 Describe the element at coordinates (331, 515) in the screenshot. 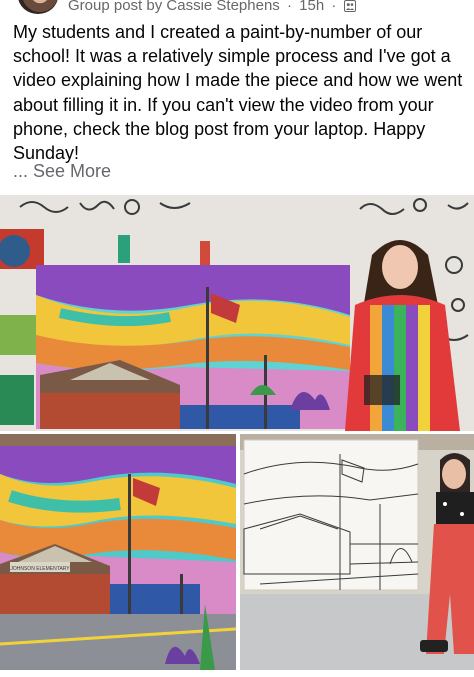

I see `outline-canvas` at that location.